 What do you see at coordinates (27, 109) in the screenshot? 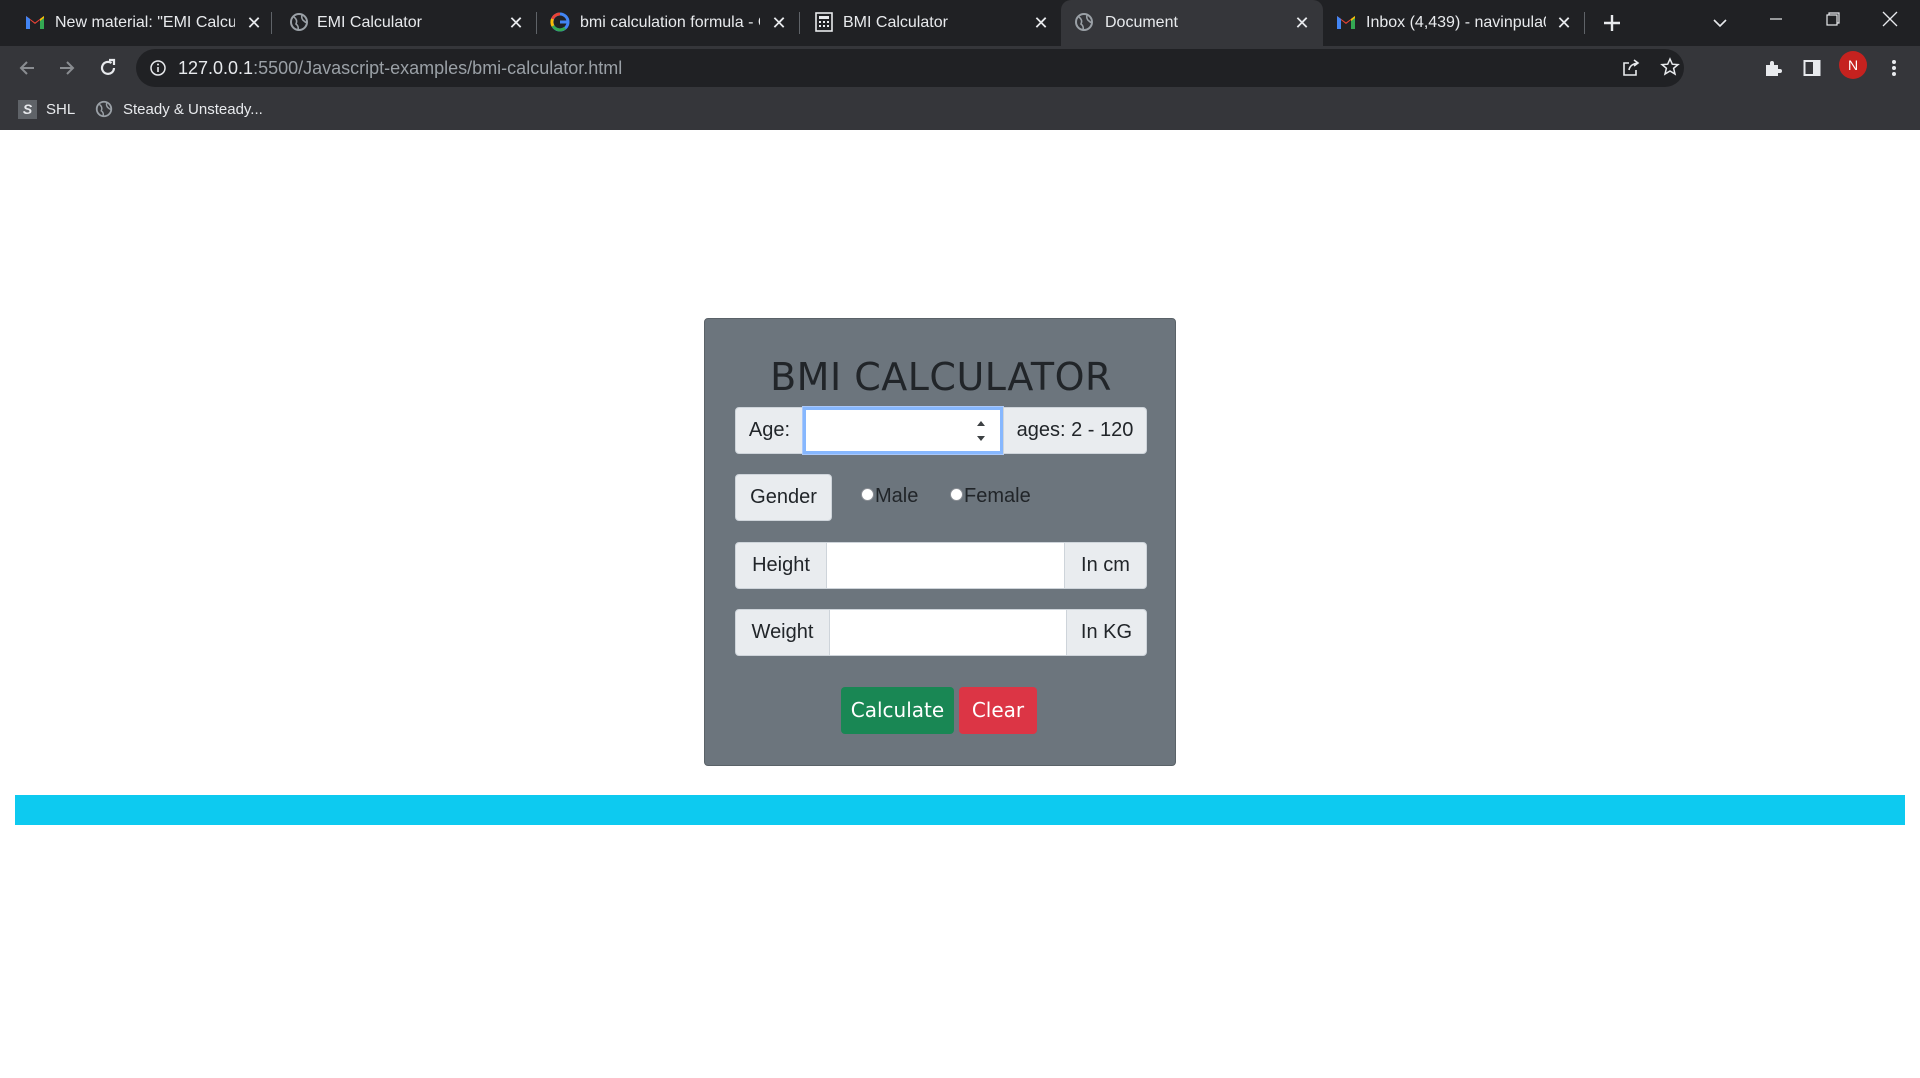
I see `shl-icon: S` at bounding box center [27, 109].